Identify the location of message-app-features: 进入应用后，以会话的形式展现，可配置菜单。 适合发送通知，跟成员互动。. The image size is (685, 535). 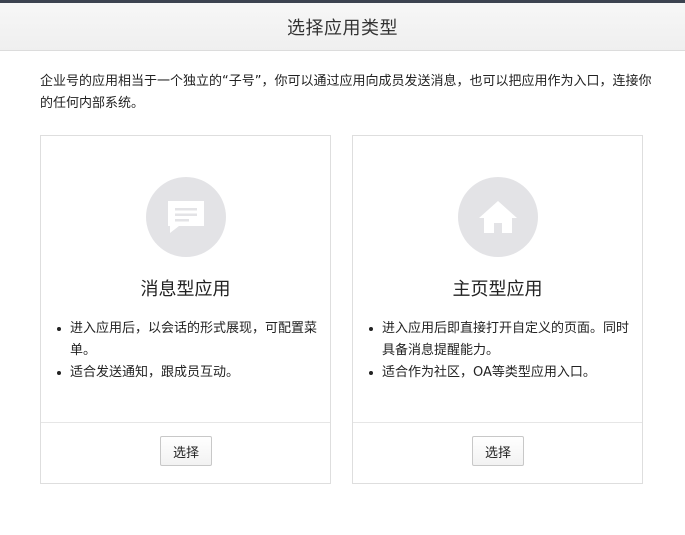
(186, 351).